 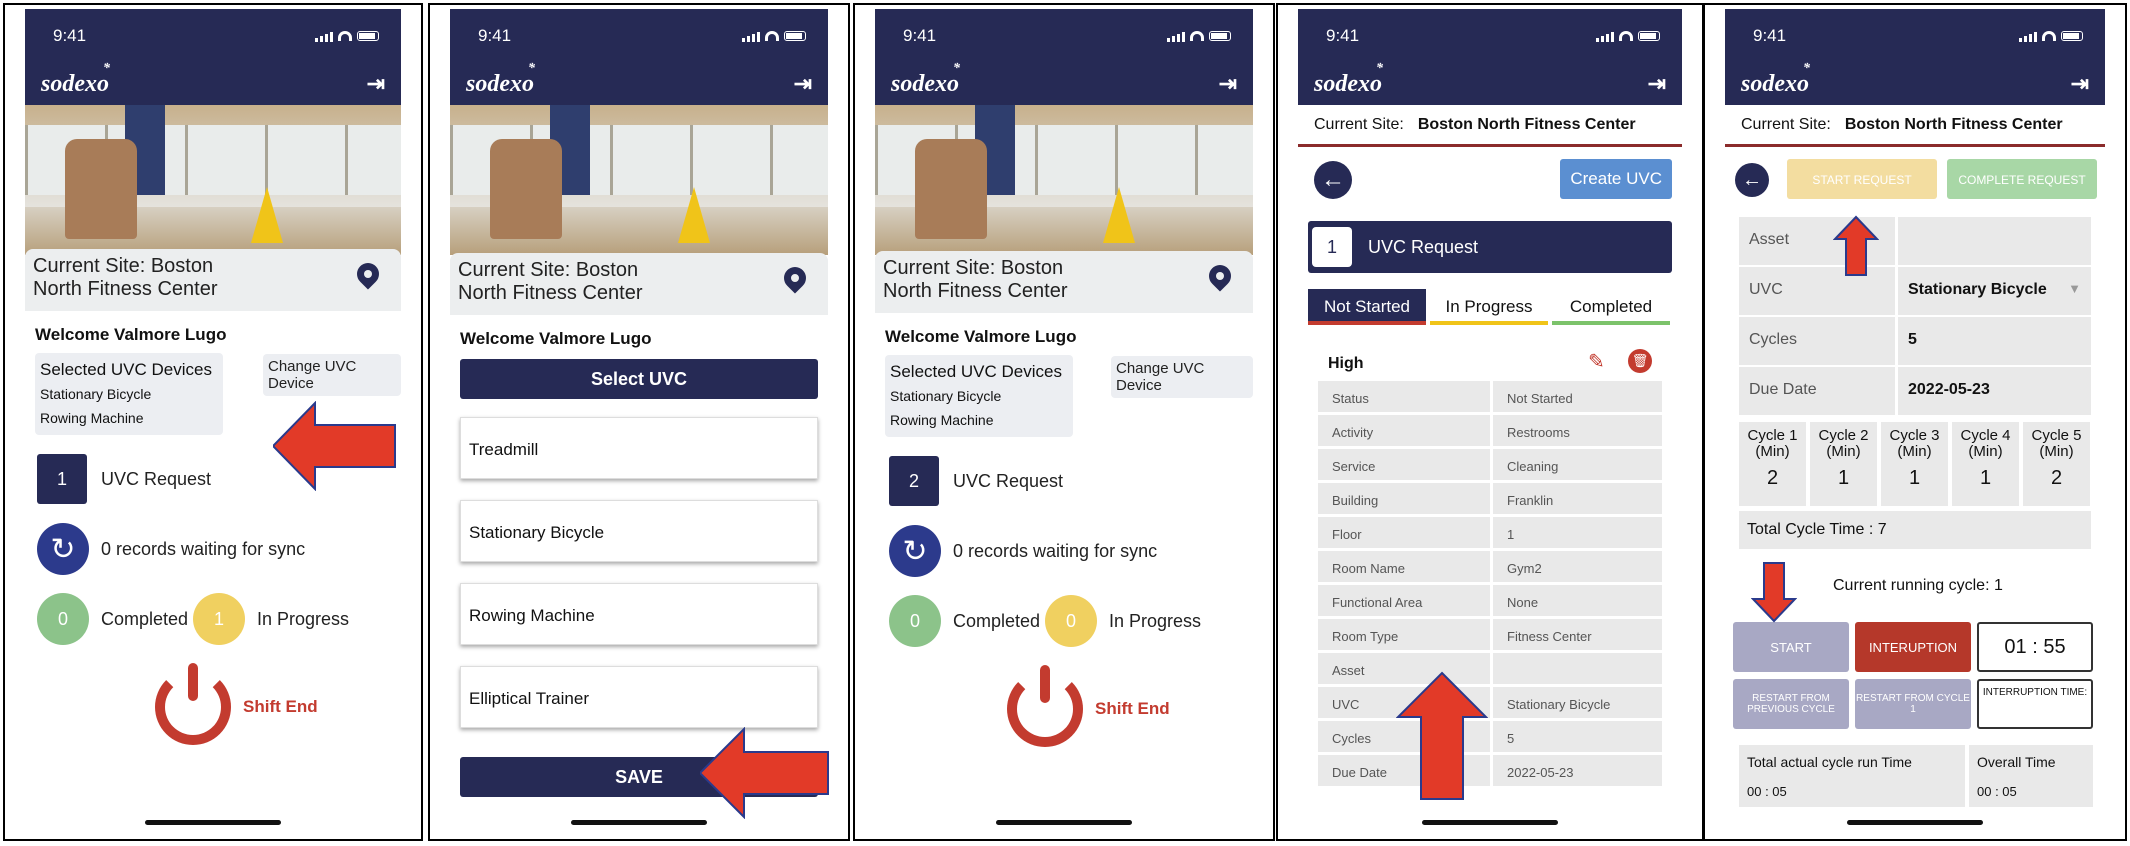 I want to click on welcome-text: Welcome Valmore Lugo, so click(x=981, y=336).